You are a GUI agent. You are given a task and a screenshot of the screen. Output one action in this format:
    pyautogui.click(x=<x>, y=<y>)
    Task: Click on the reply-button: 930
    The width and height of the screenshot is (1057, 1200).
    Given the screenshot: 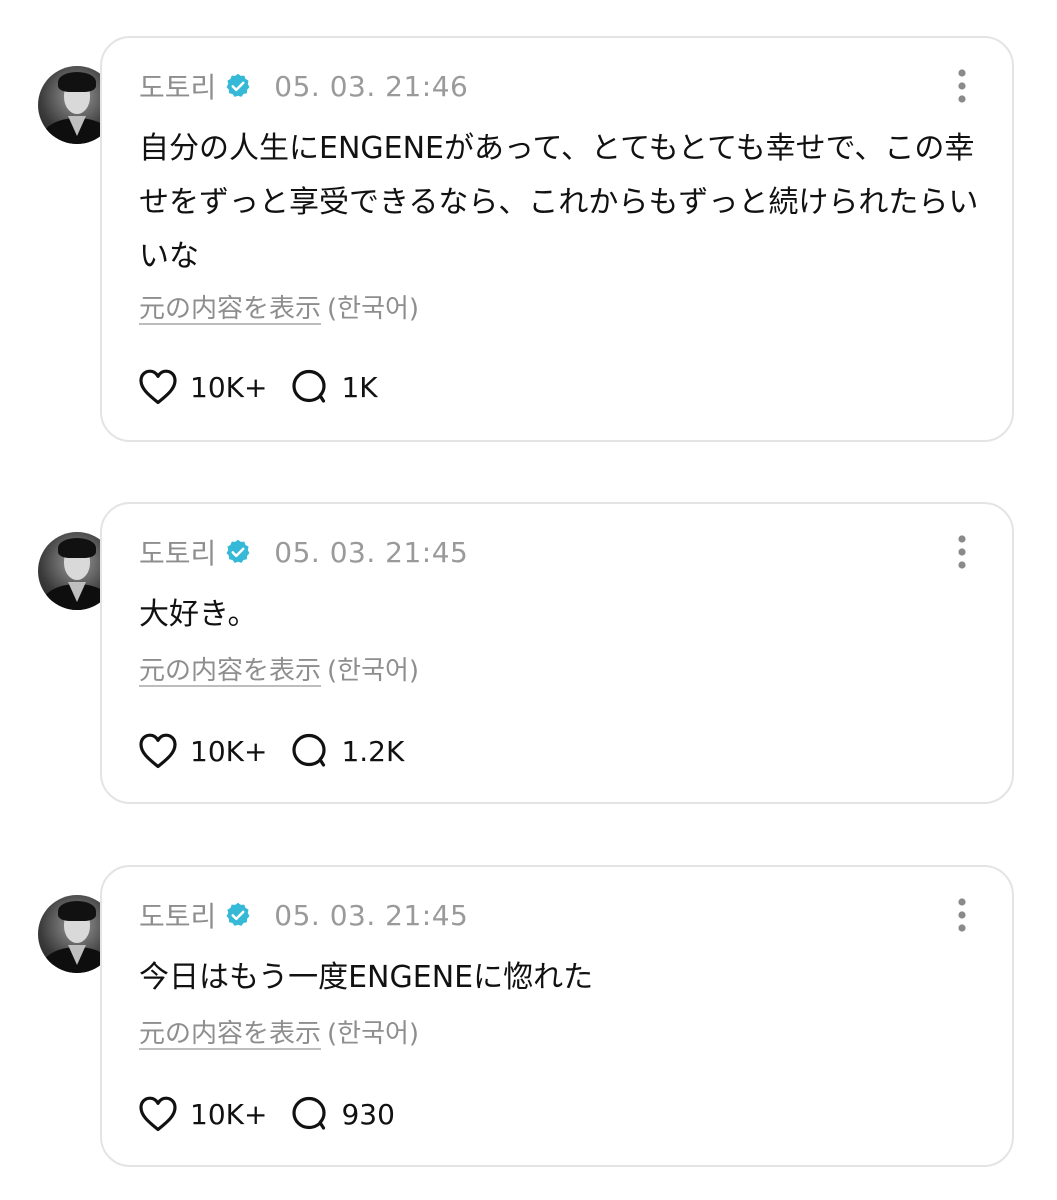 What is the action you would take?
    pyautogui.click(x=342, y=1114)
    